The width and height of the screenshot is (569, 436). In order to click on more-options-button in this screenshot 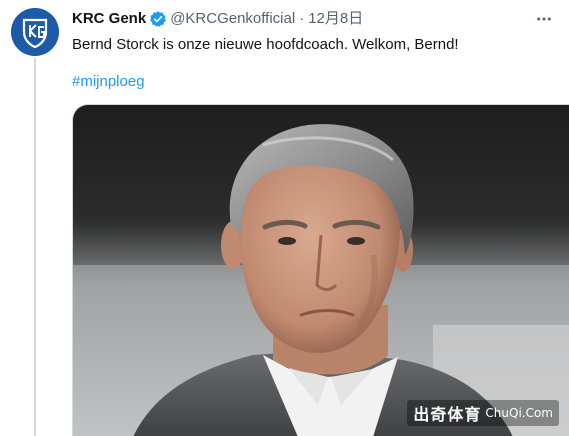, I will do `click(544, 19)`.